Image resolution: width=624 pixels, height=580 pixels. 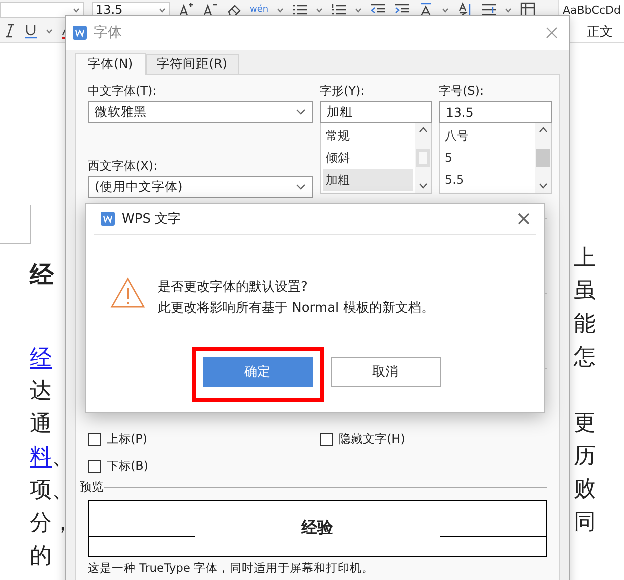 I want to click on document-text: 的, so click(x=41, y=556).